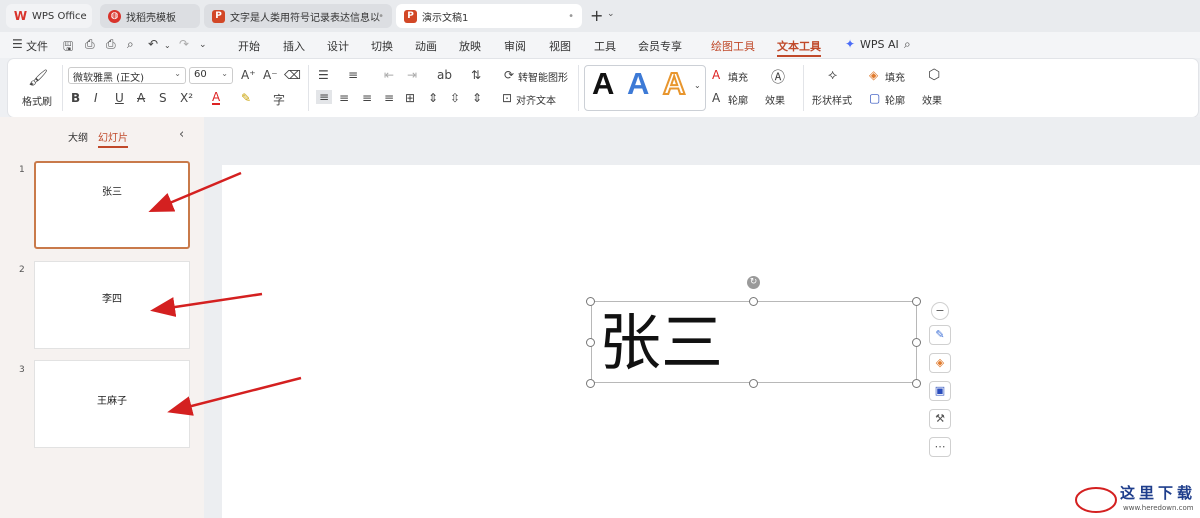 The height and width of the screenshot is (518, 1200). Describe the element at coordinates (1158, 508) in the screenshot. I see `watermark-url: www.heredown.com` at that location.